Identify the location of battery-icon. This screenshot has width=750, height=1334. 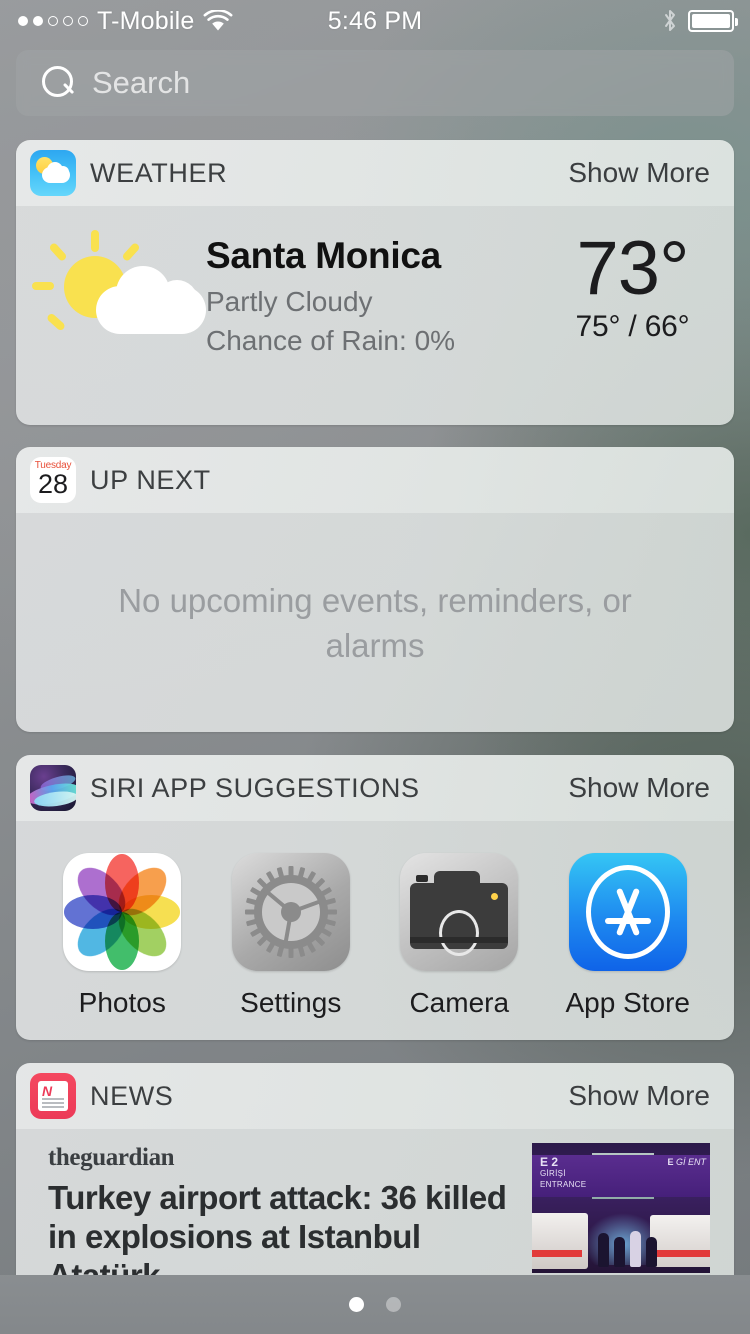
(713, 21).